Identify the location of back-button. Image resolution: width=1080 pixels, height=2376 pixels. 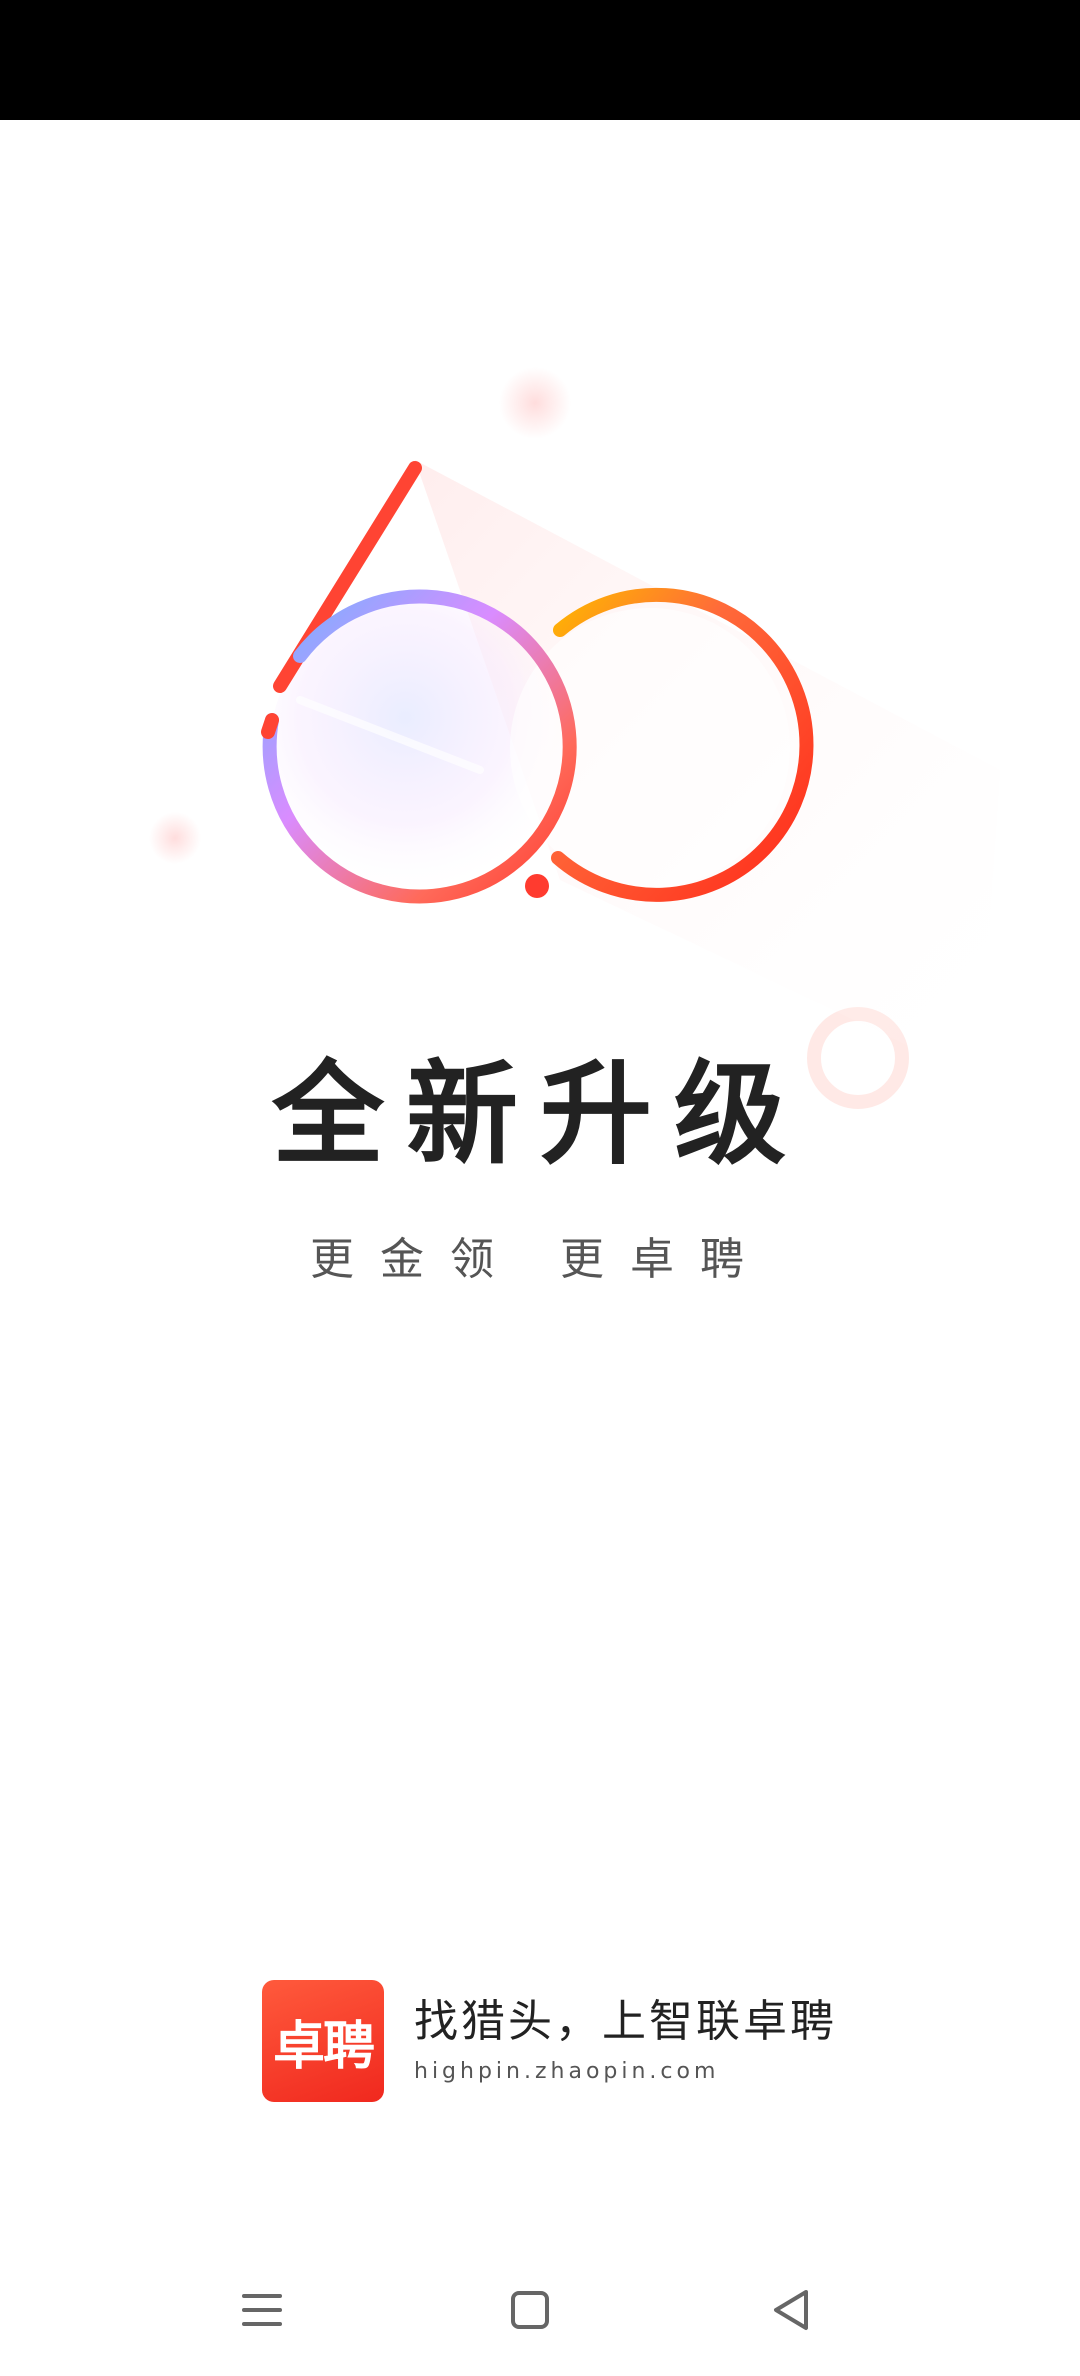
(792, 2310).